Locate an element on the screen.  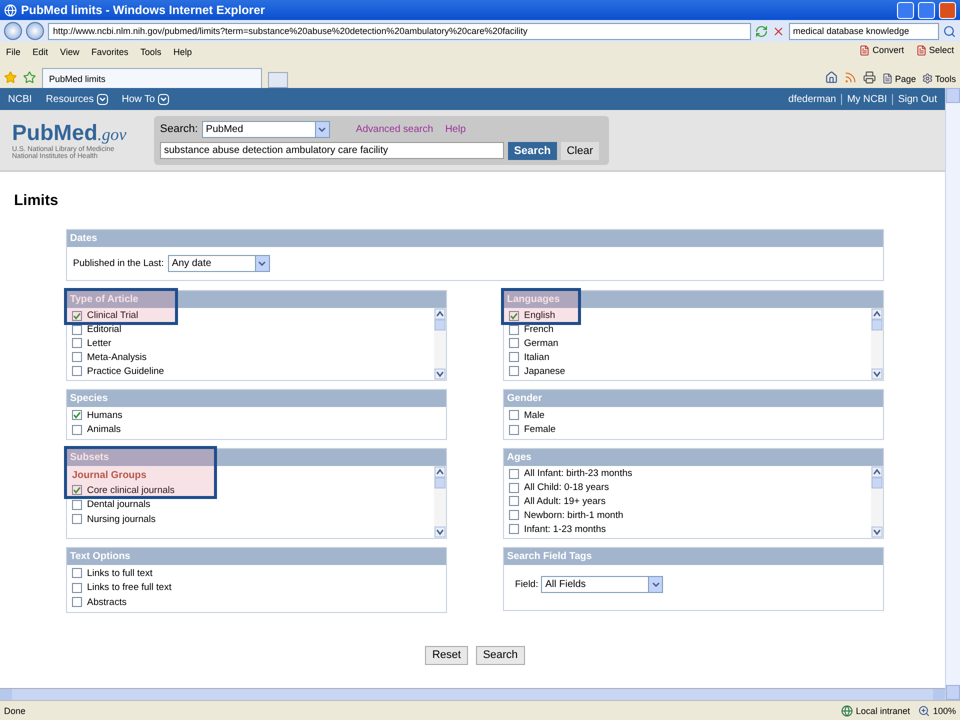
header-link: Advanced search is located at coordinates (395, 129).